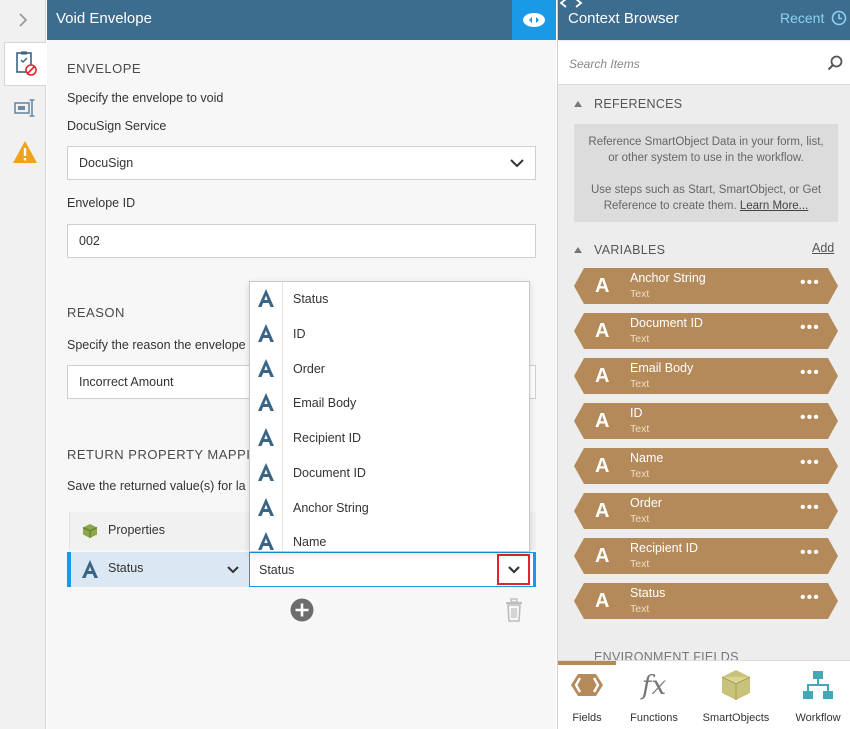 The width and height of the screenshot is (850, 729). Describe the element at coordinates (25, 64) in the screenshot. I see `tab-envelope-properties` at that location.